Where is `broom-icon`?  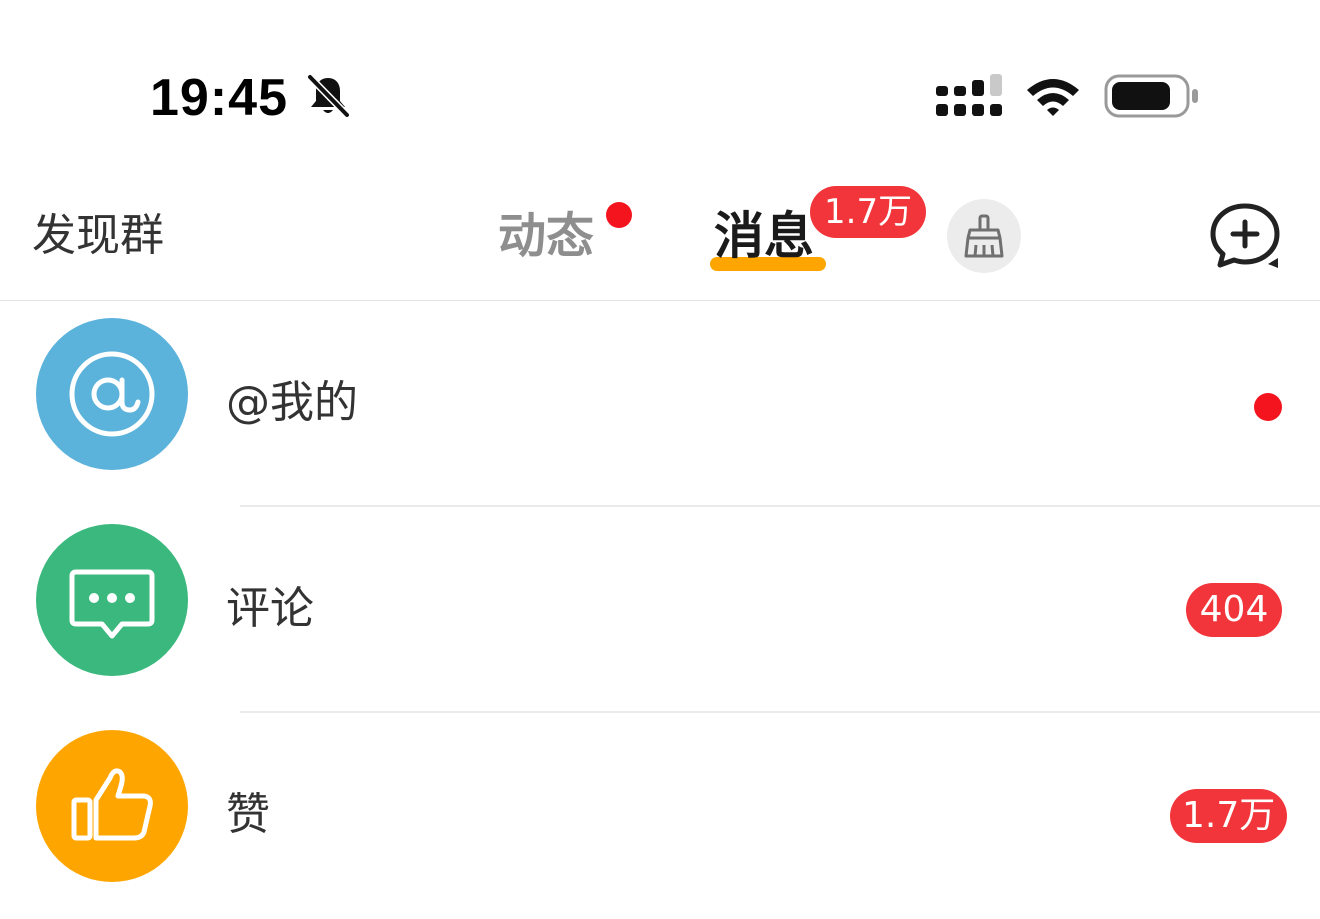
broom-icon is located at coordinates (984, 236).